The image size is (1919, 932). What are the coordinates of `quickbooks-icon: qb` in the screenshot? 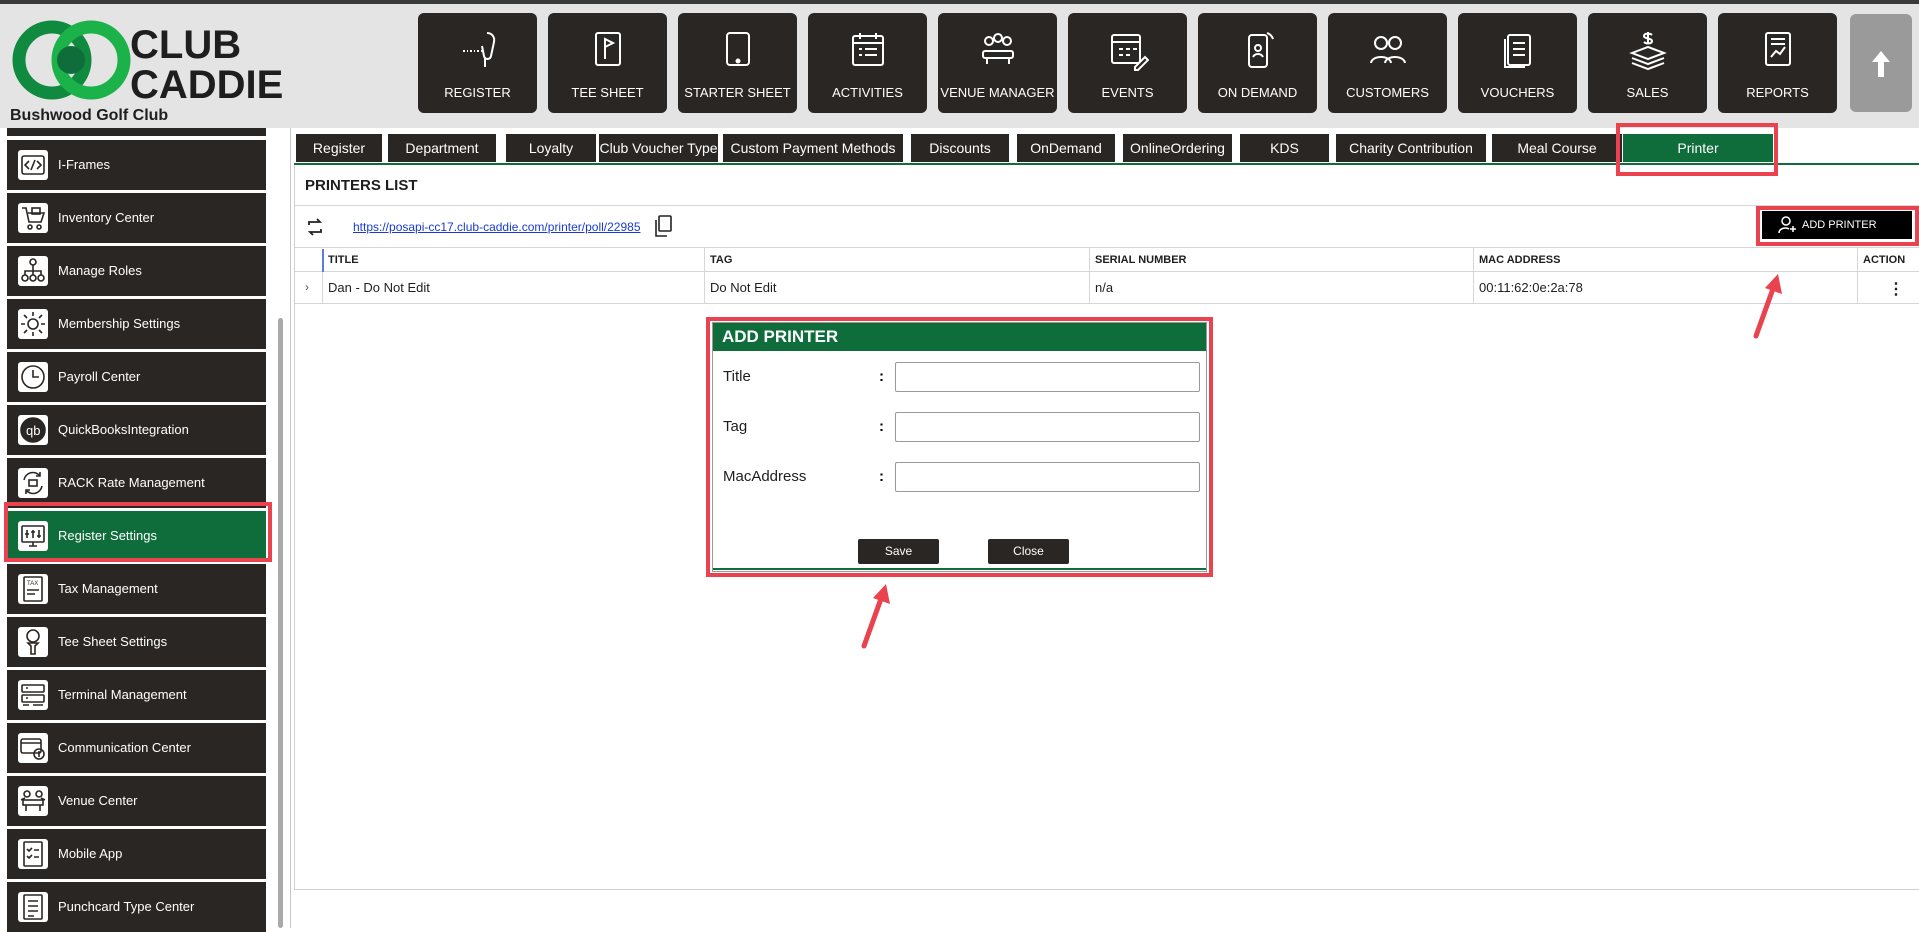 It's located at (33, 430).